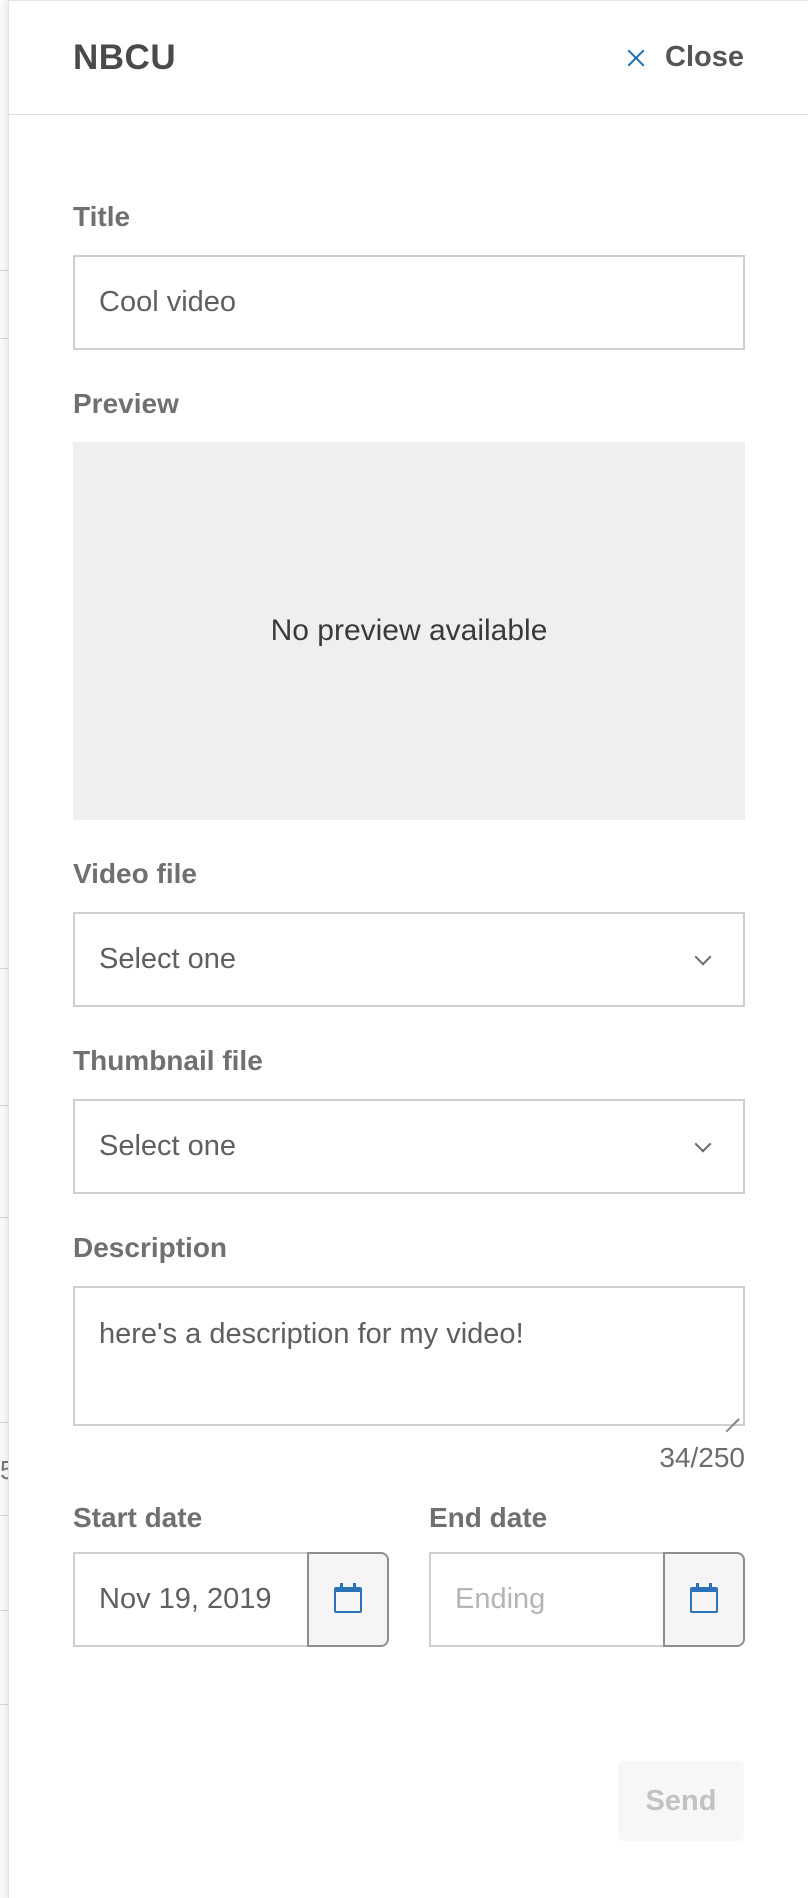  I want to click on end-date-calendar-button, so click(704, 1599).